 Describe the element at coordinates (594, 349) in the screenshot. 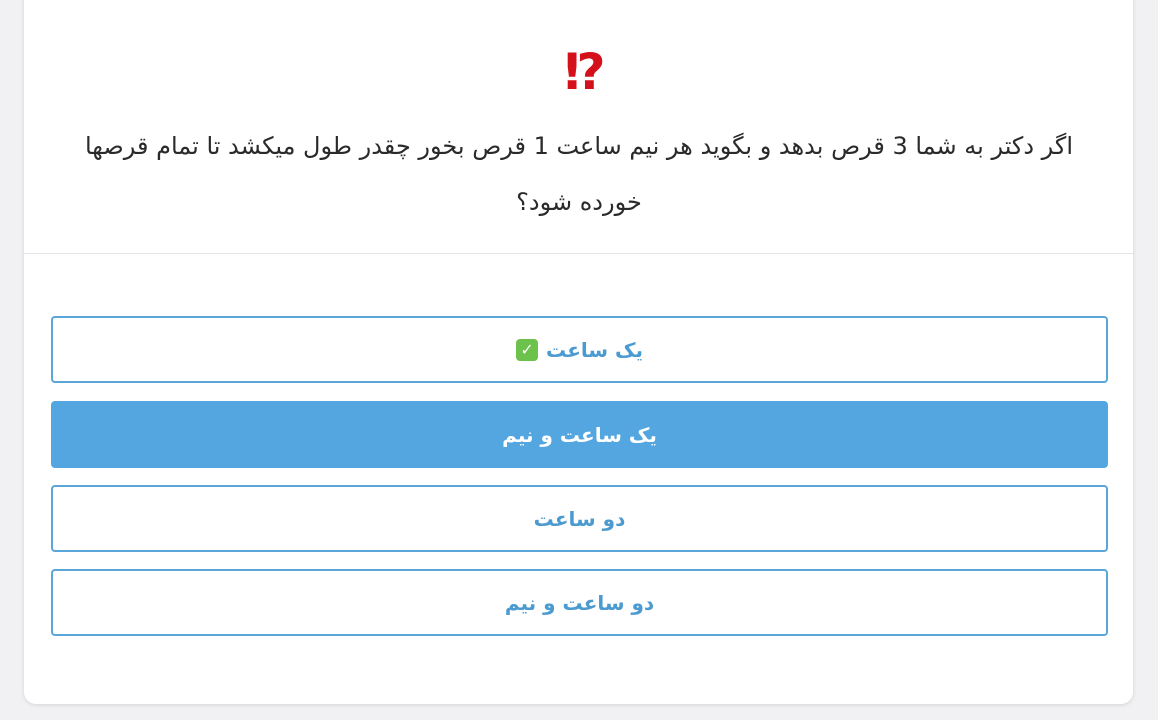

I see `option-label: یک ساعت` at that location.